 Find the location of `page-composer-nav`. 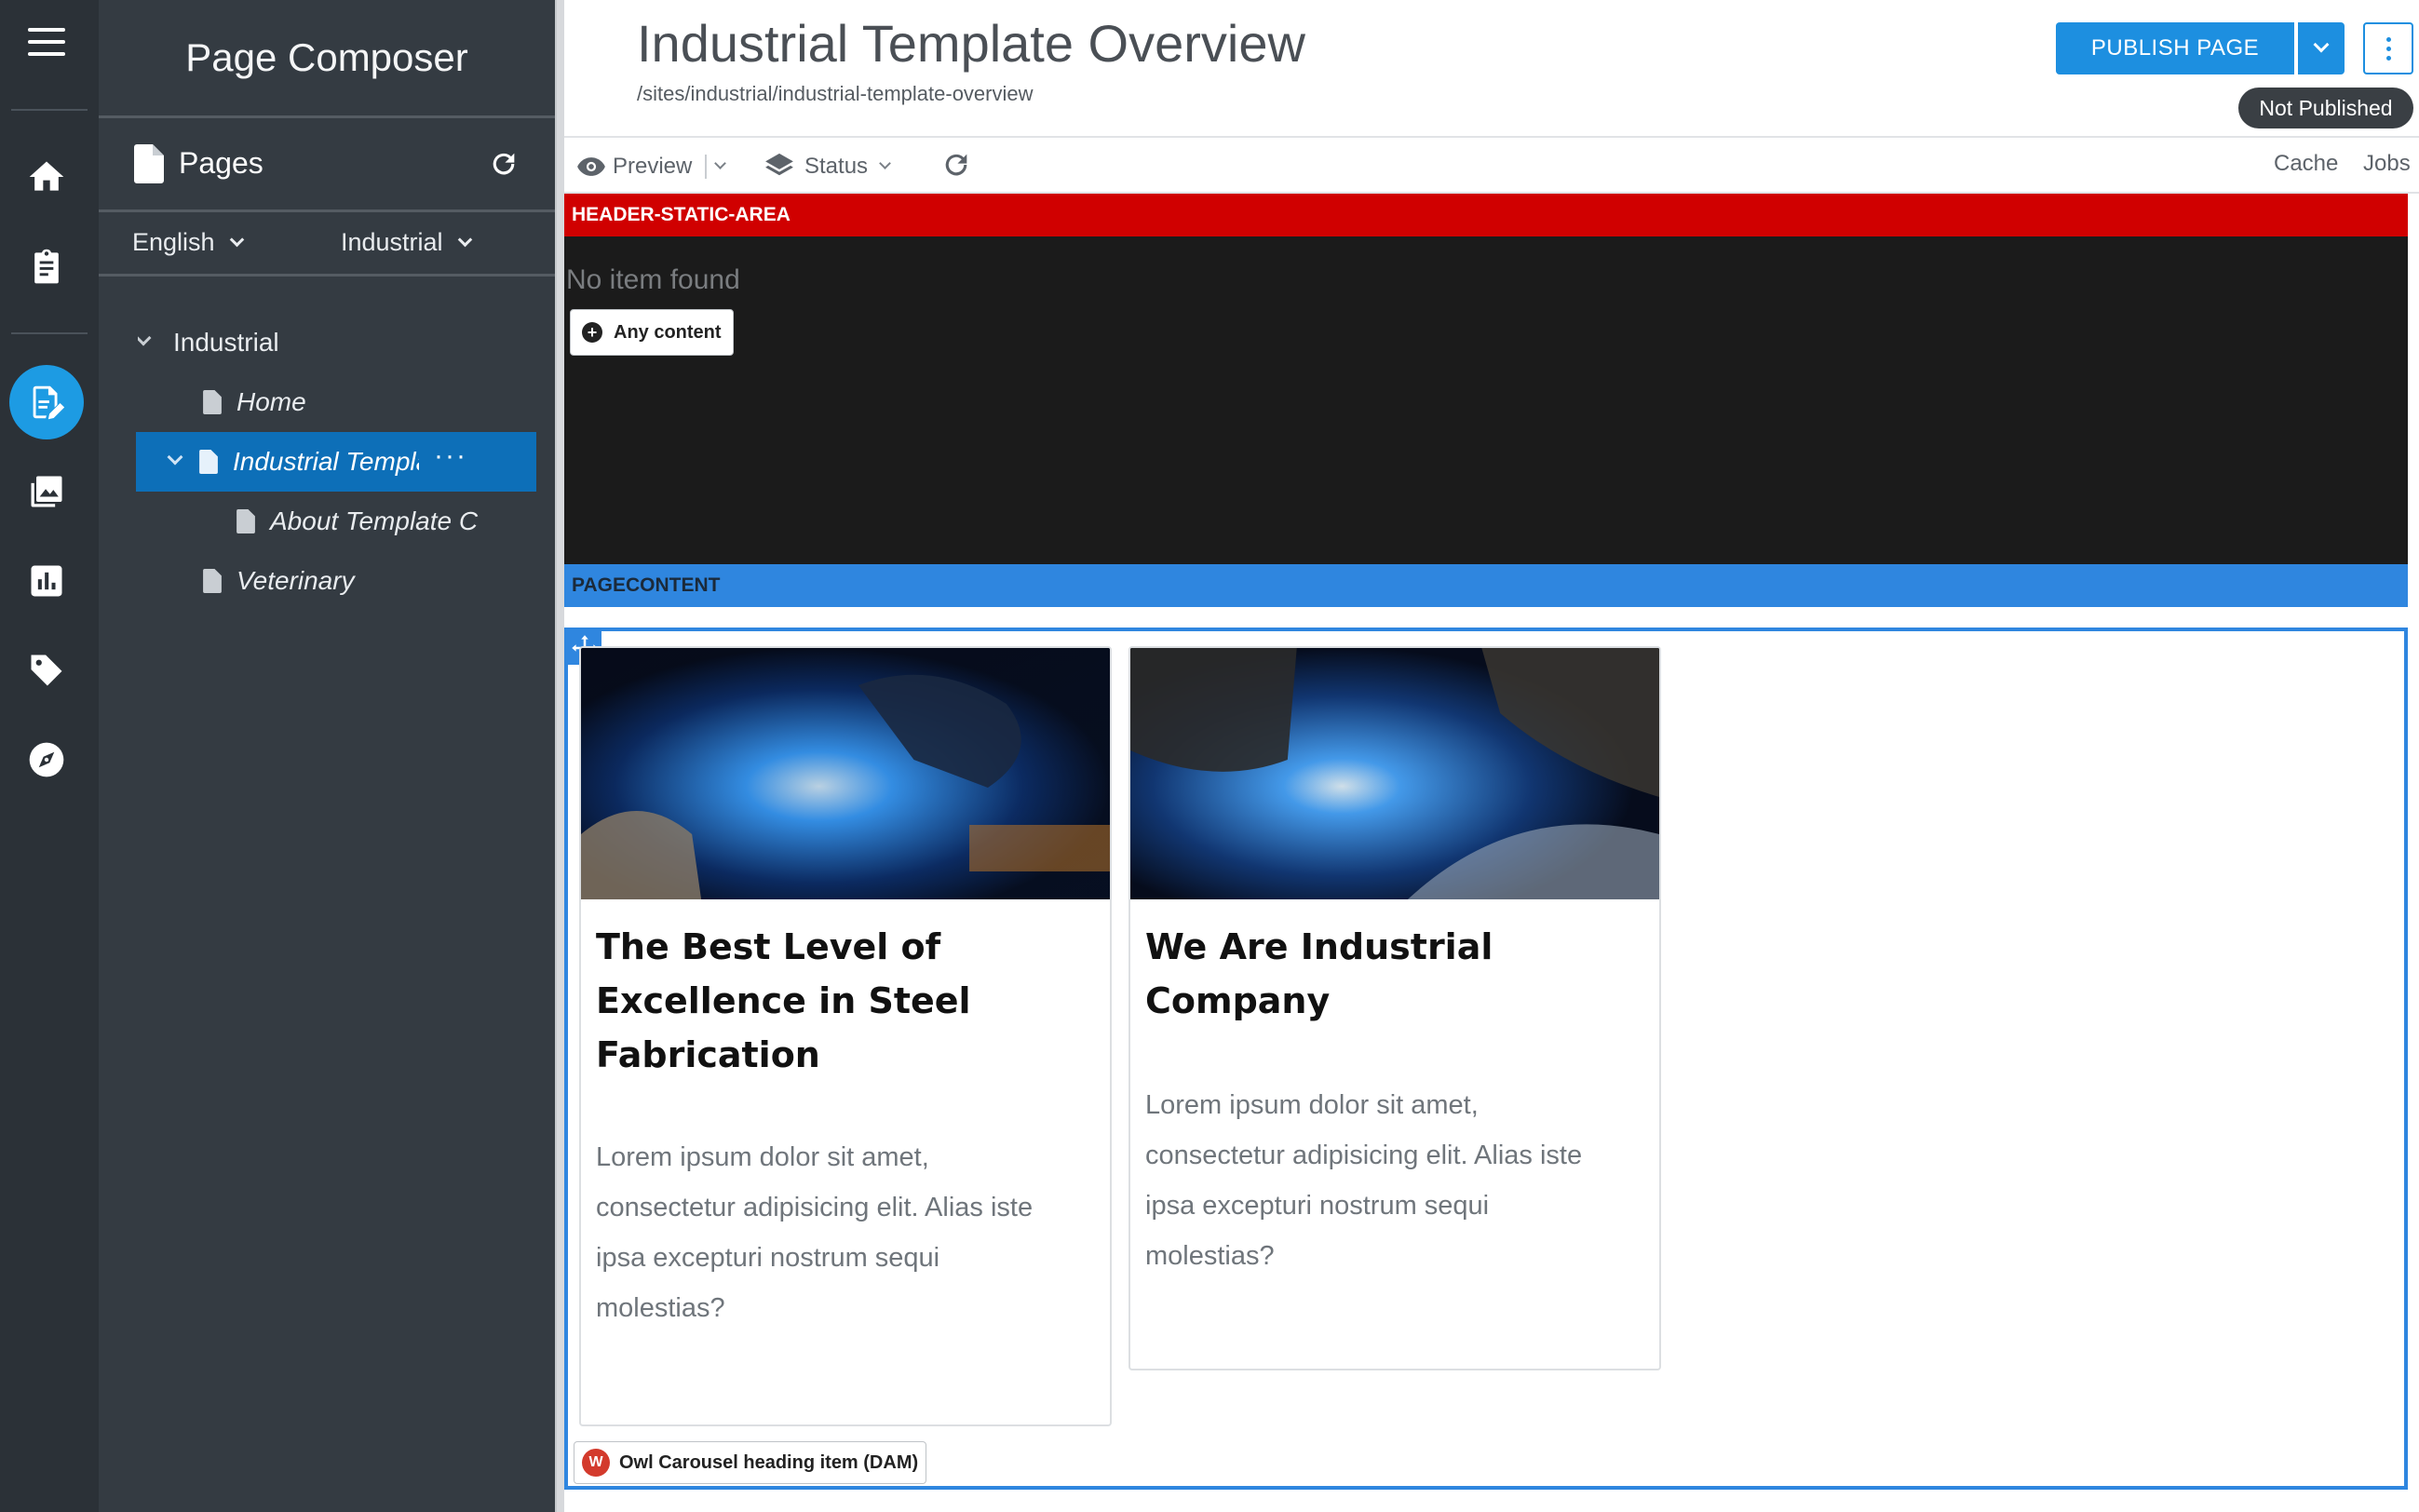

page-composer-nav is located at coordinates (46, 402).